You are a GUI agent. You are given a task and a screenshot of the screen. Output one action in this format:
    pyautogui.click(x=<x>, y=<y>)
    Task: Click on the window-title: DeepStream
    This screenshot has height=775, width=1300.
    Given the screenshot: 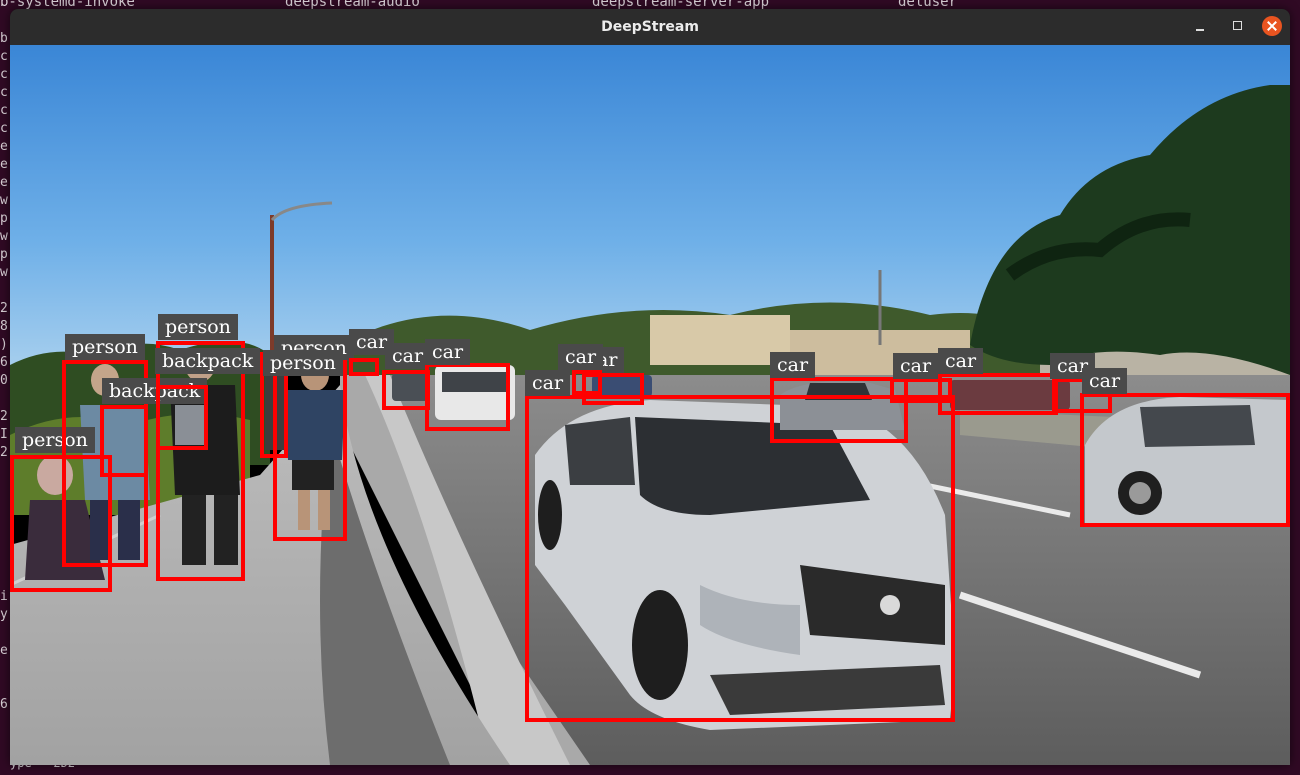 What is the action you would take?
    pyautogui.click(x=650, y=27)
    